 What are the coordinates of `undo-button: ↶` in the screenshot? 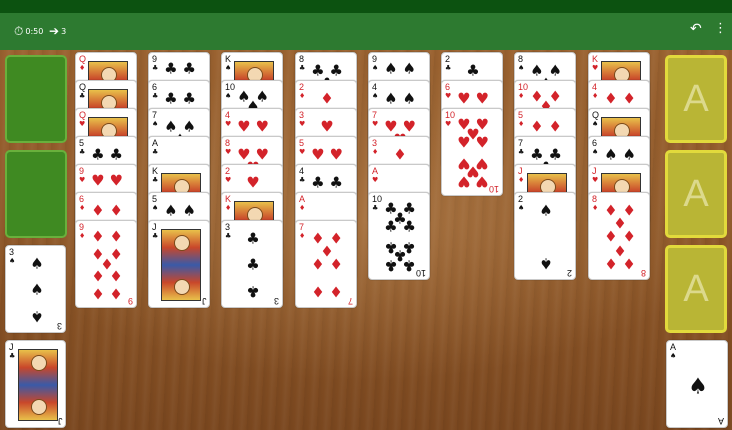 It's located at (696, 29).